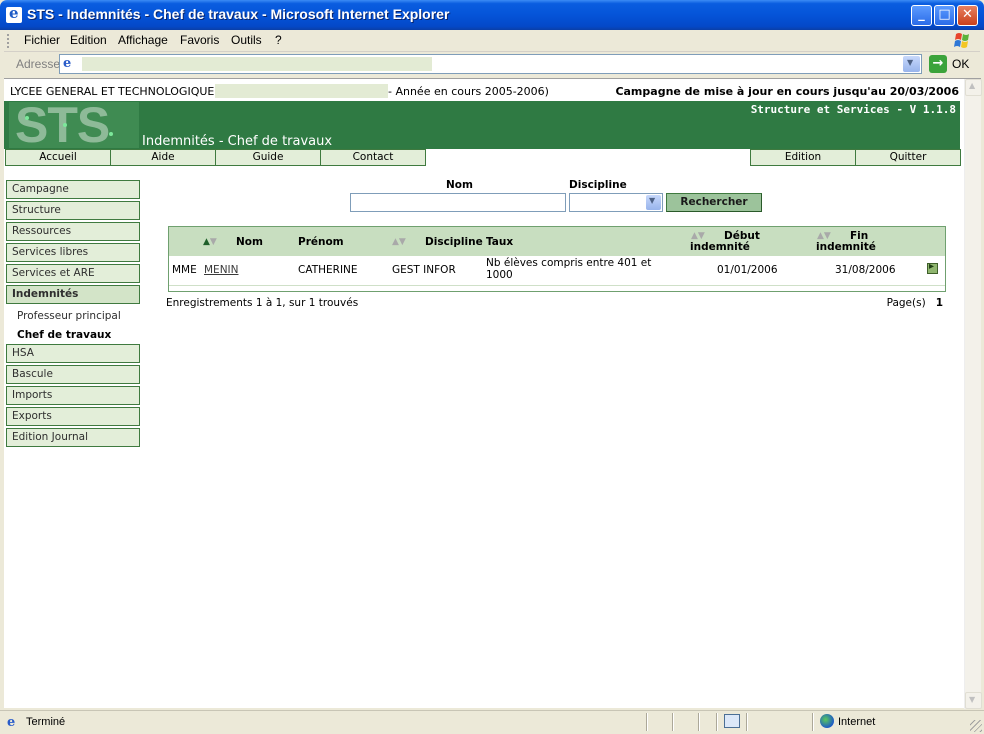  Describe the element at coordinates (58, 157) in the screenshot. I see `tab-accueil: Accueil` at that location.